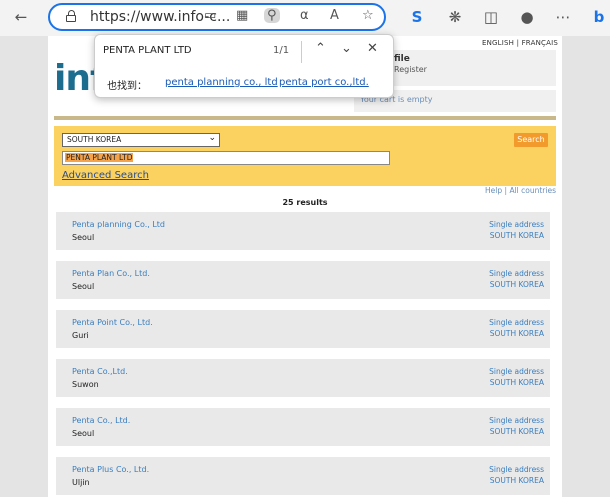 The width and height of the screenshot is (610, 497). What do you see at coordinates (493, 190) in the screenshot?
I see `help-link: Help` at bounding box center [493, 190].